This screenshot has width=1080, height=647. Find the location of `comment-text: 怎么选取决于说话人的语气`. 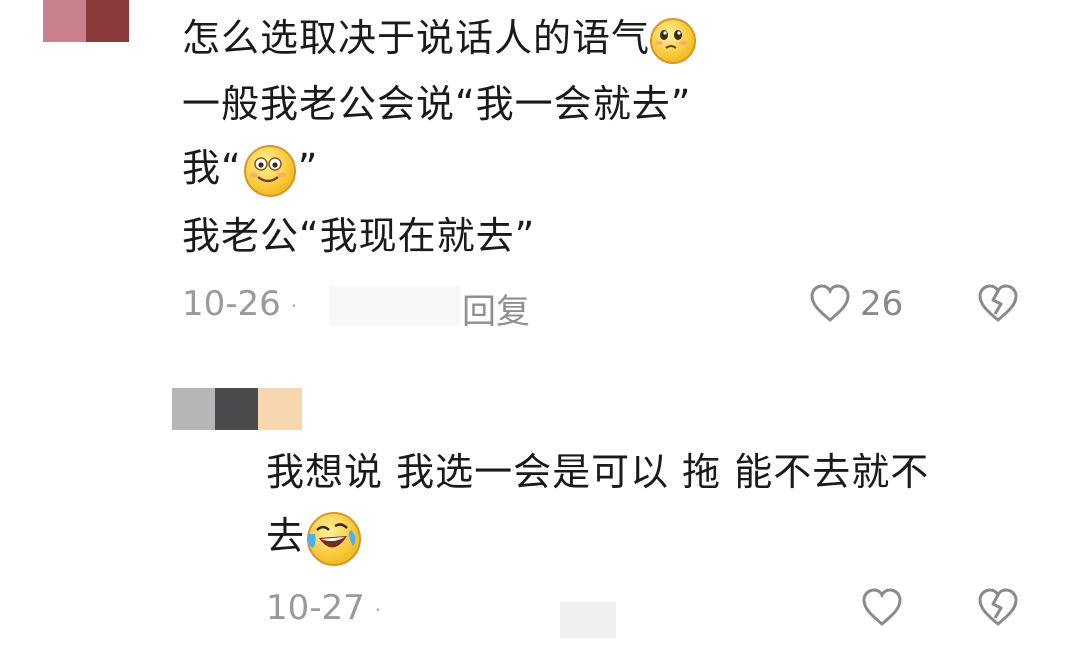

comment-text: 怎么选取决于说话人的语气 is located at coordinates (416, 38).